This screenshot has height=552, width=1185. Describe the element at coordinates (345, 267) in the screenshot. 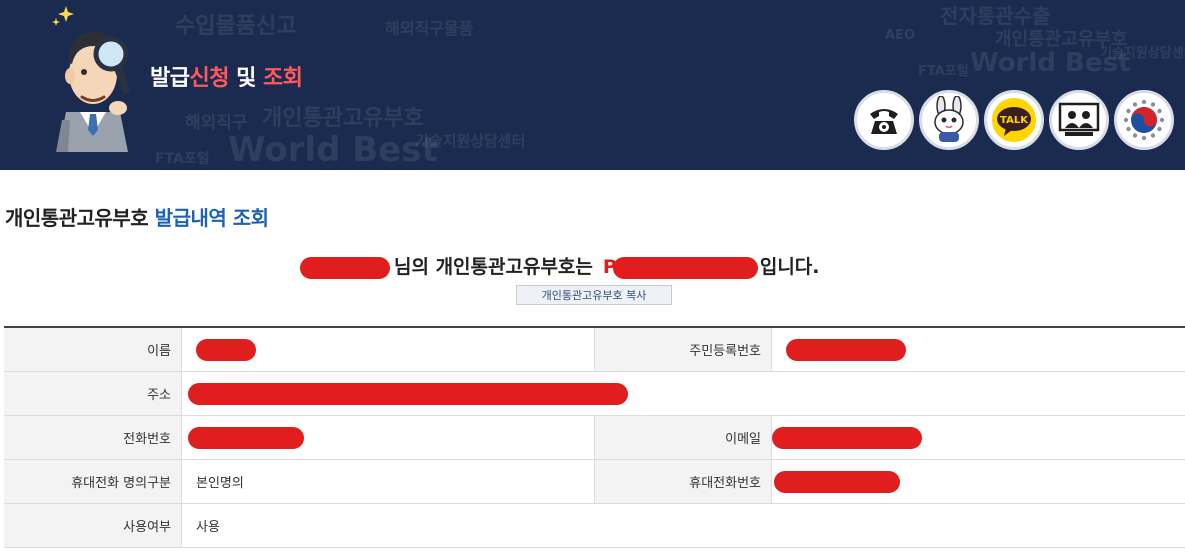

I see `redacted-name` at that location.